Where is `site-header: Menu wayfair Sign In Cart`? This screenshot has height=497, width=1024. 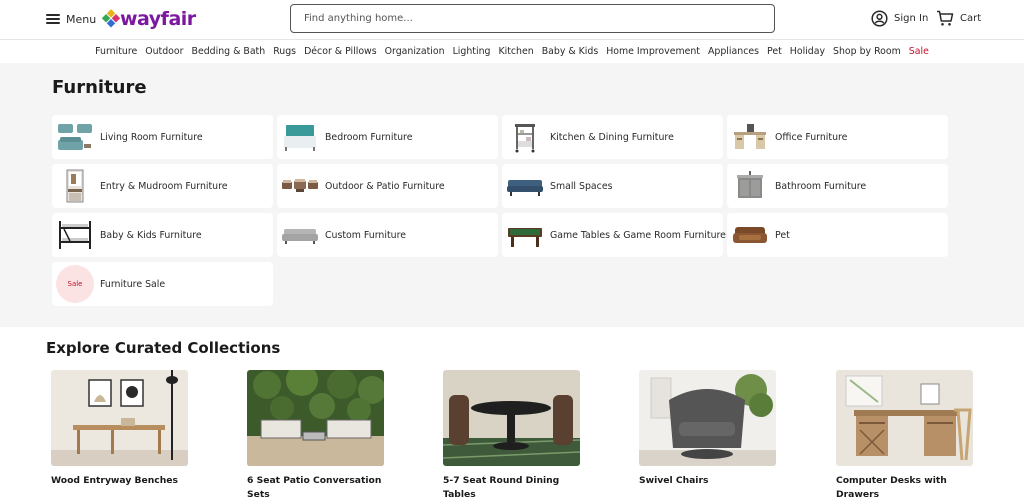
site-header: Menu wayfair Sign In Cart is located at coordinates (512, 20).